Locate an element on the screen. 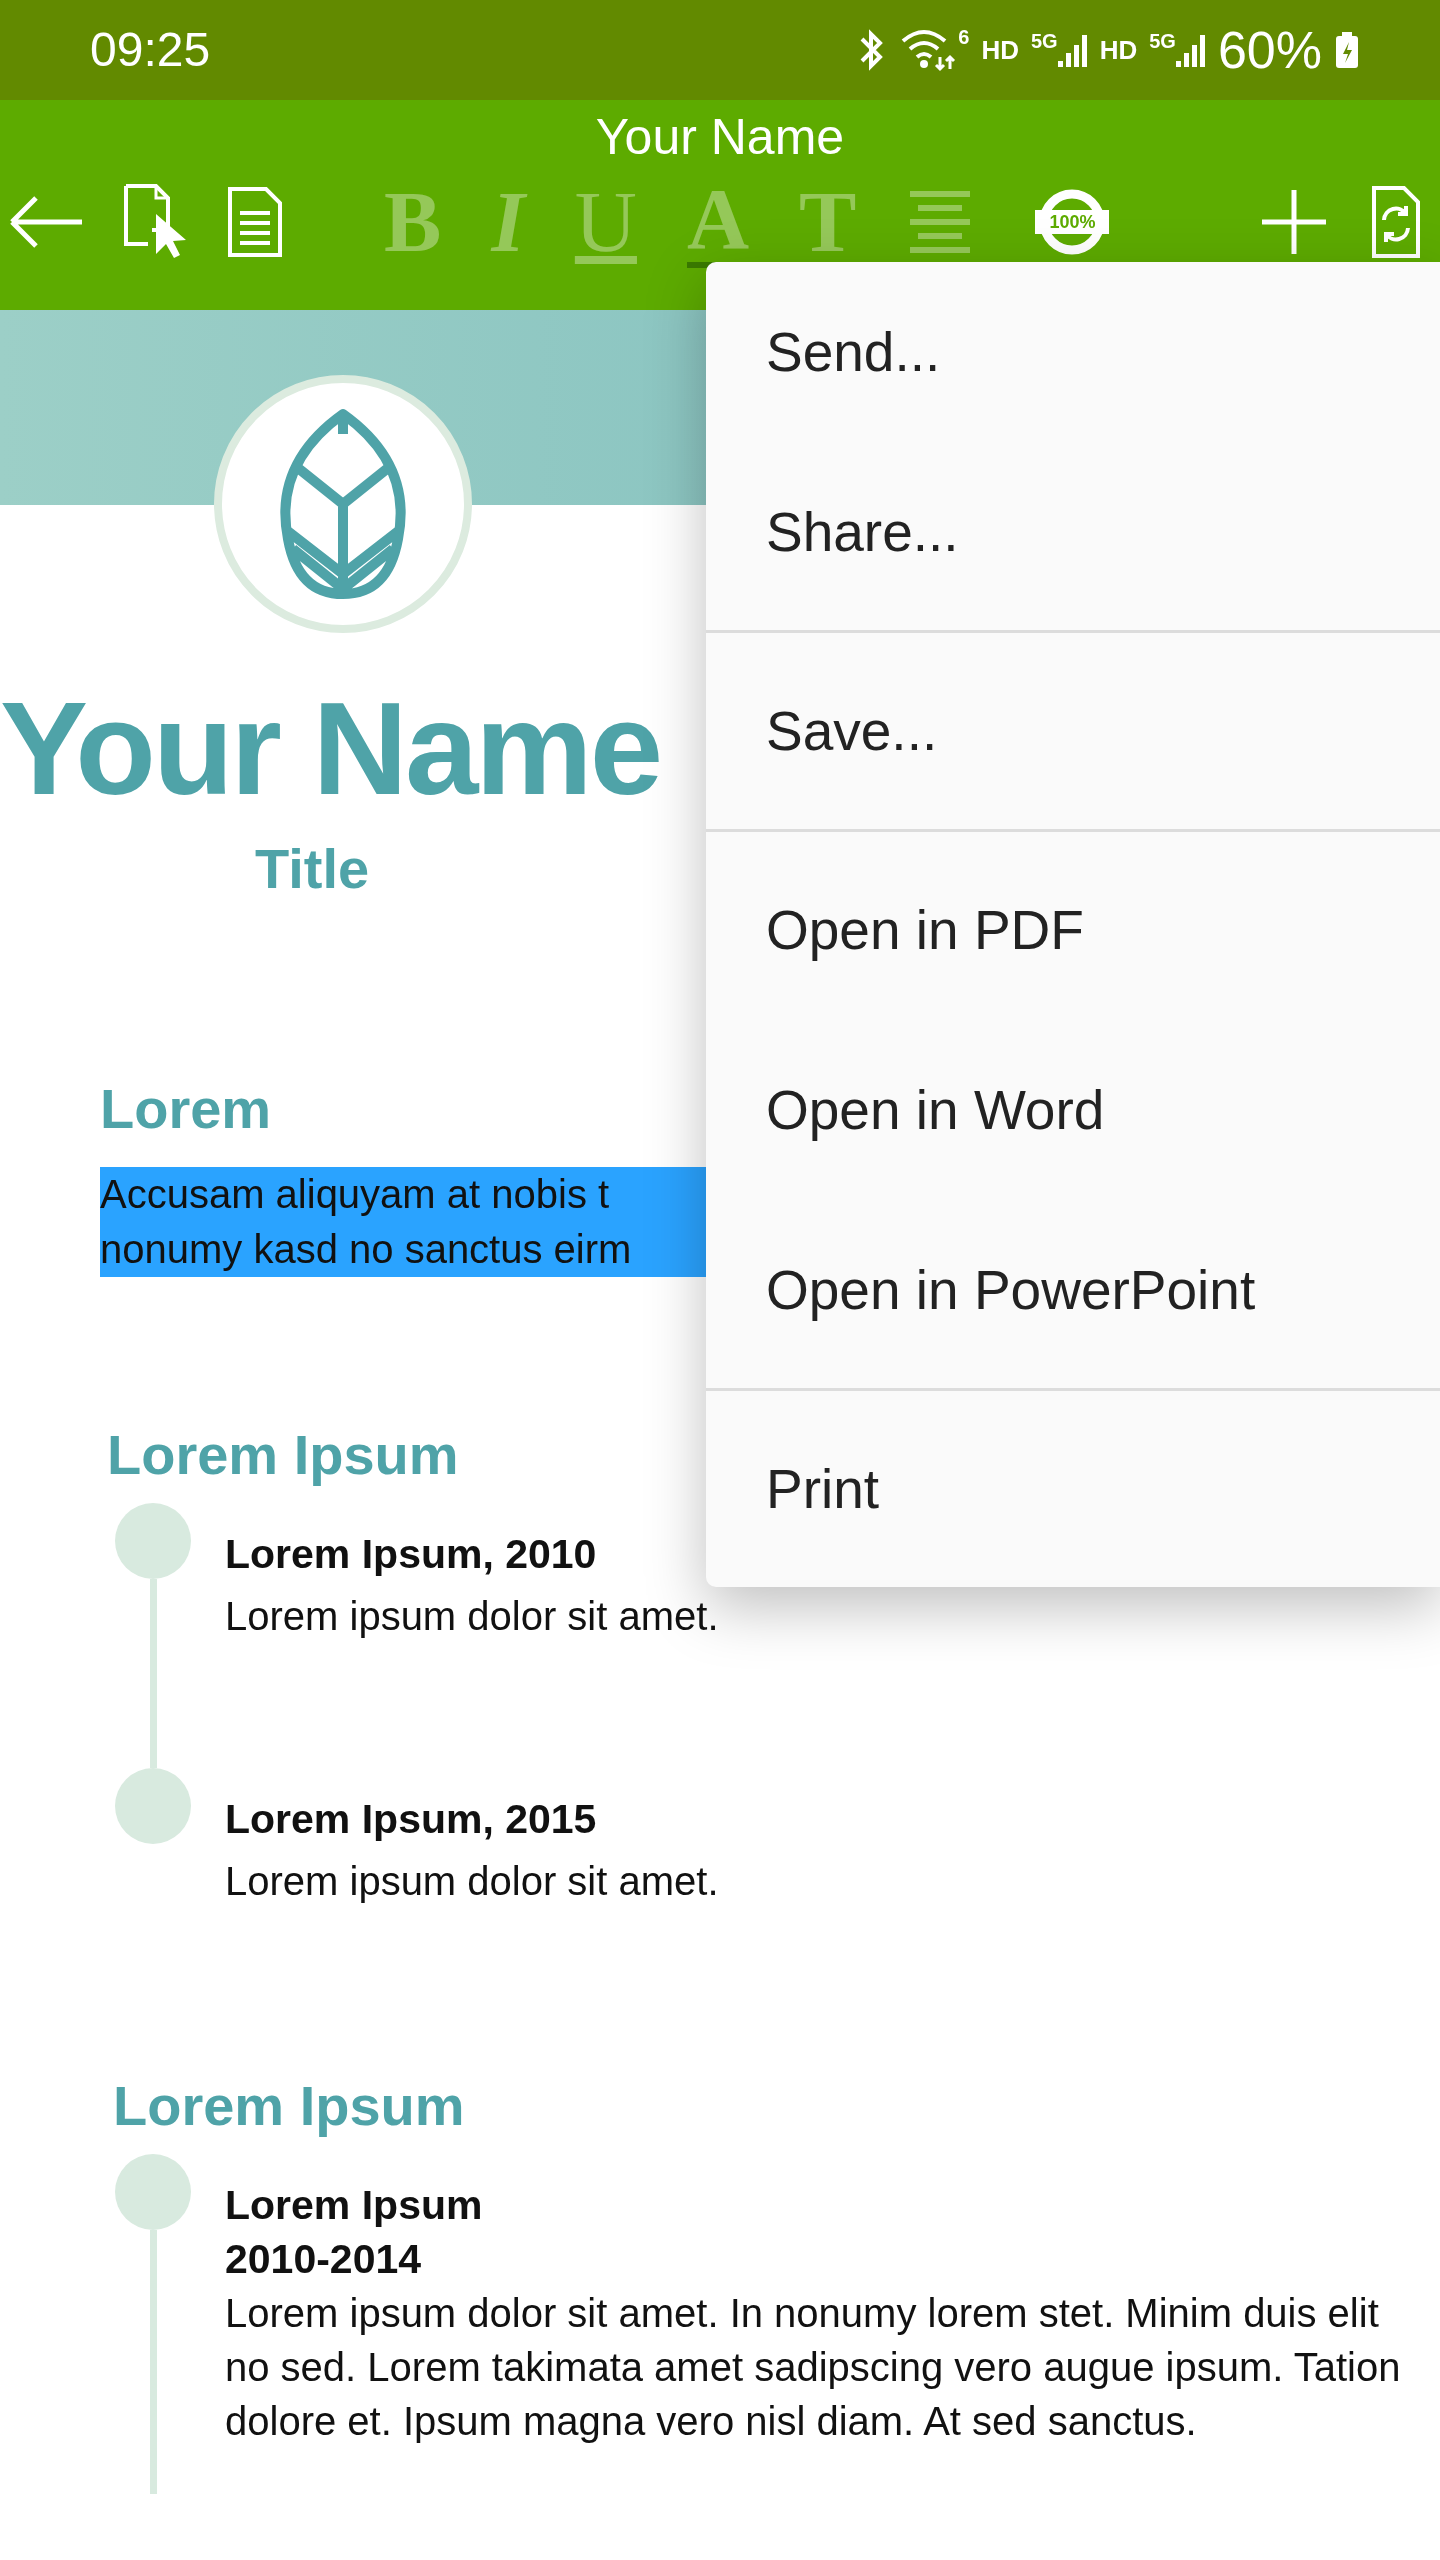 This screenshot has width=1440, height=2560. entry-text: Lorem ipsum dolor sit amet. In nonumy lorem stet. Minim duis elit no sed. Lorem takimata amet sadipscing vero augue ipsum. Tation dolore et. Ipsum magna vero nisl diam. At sed sanctus. is located at coordinates (813, 2367).